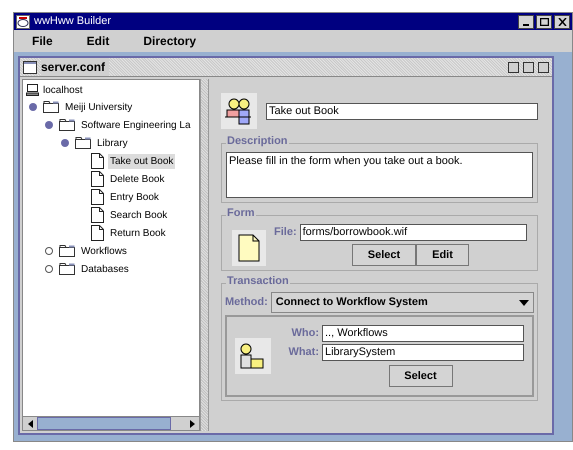 Image resolution: width=573 pixels, height=450 pixels. Describe the element at coordinates (134, 197) in the screenshot. I see `tree-item: Entry Book` at that location.